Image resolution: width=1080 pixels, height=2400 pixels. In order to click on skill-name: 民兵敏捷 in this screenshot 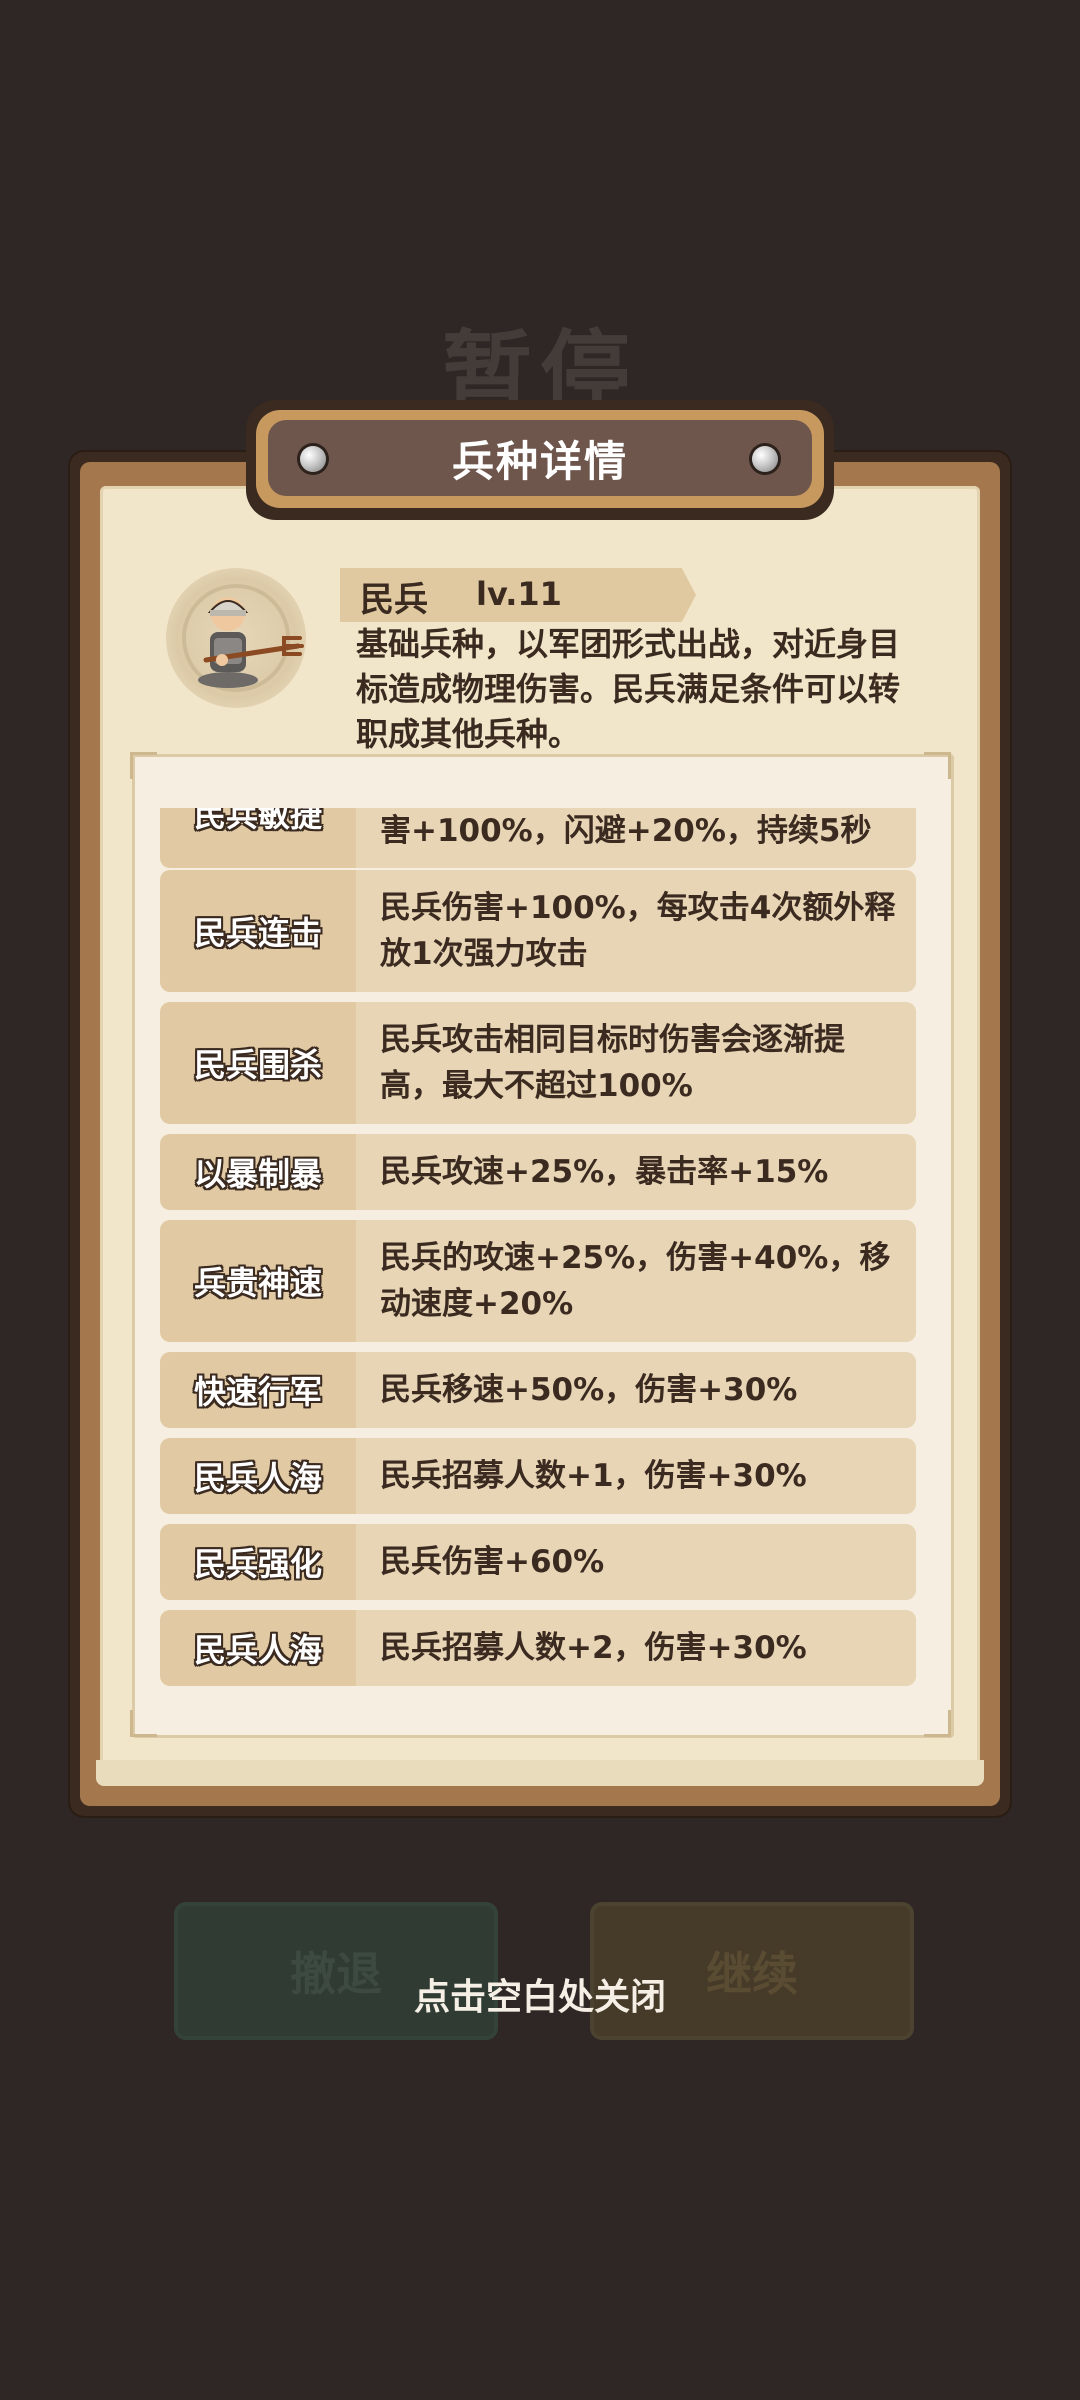, I will do `click(258, 838)`.